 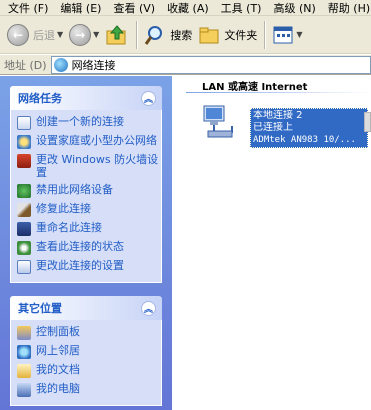 I want to click on forward-dropdown-icon: ▼, so click(x=96, y=34).